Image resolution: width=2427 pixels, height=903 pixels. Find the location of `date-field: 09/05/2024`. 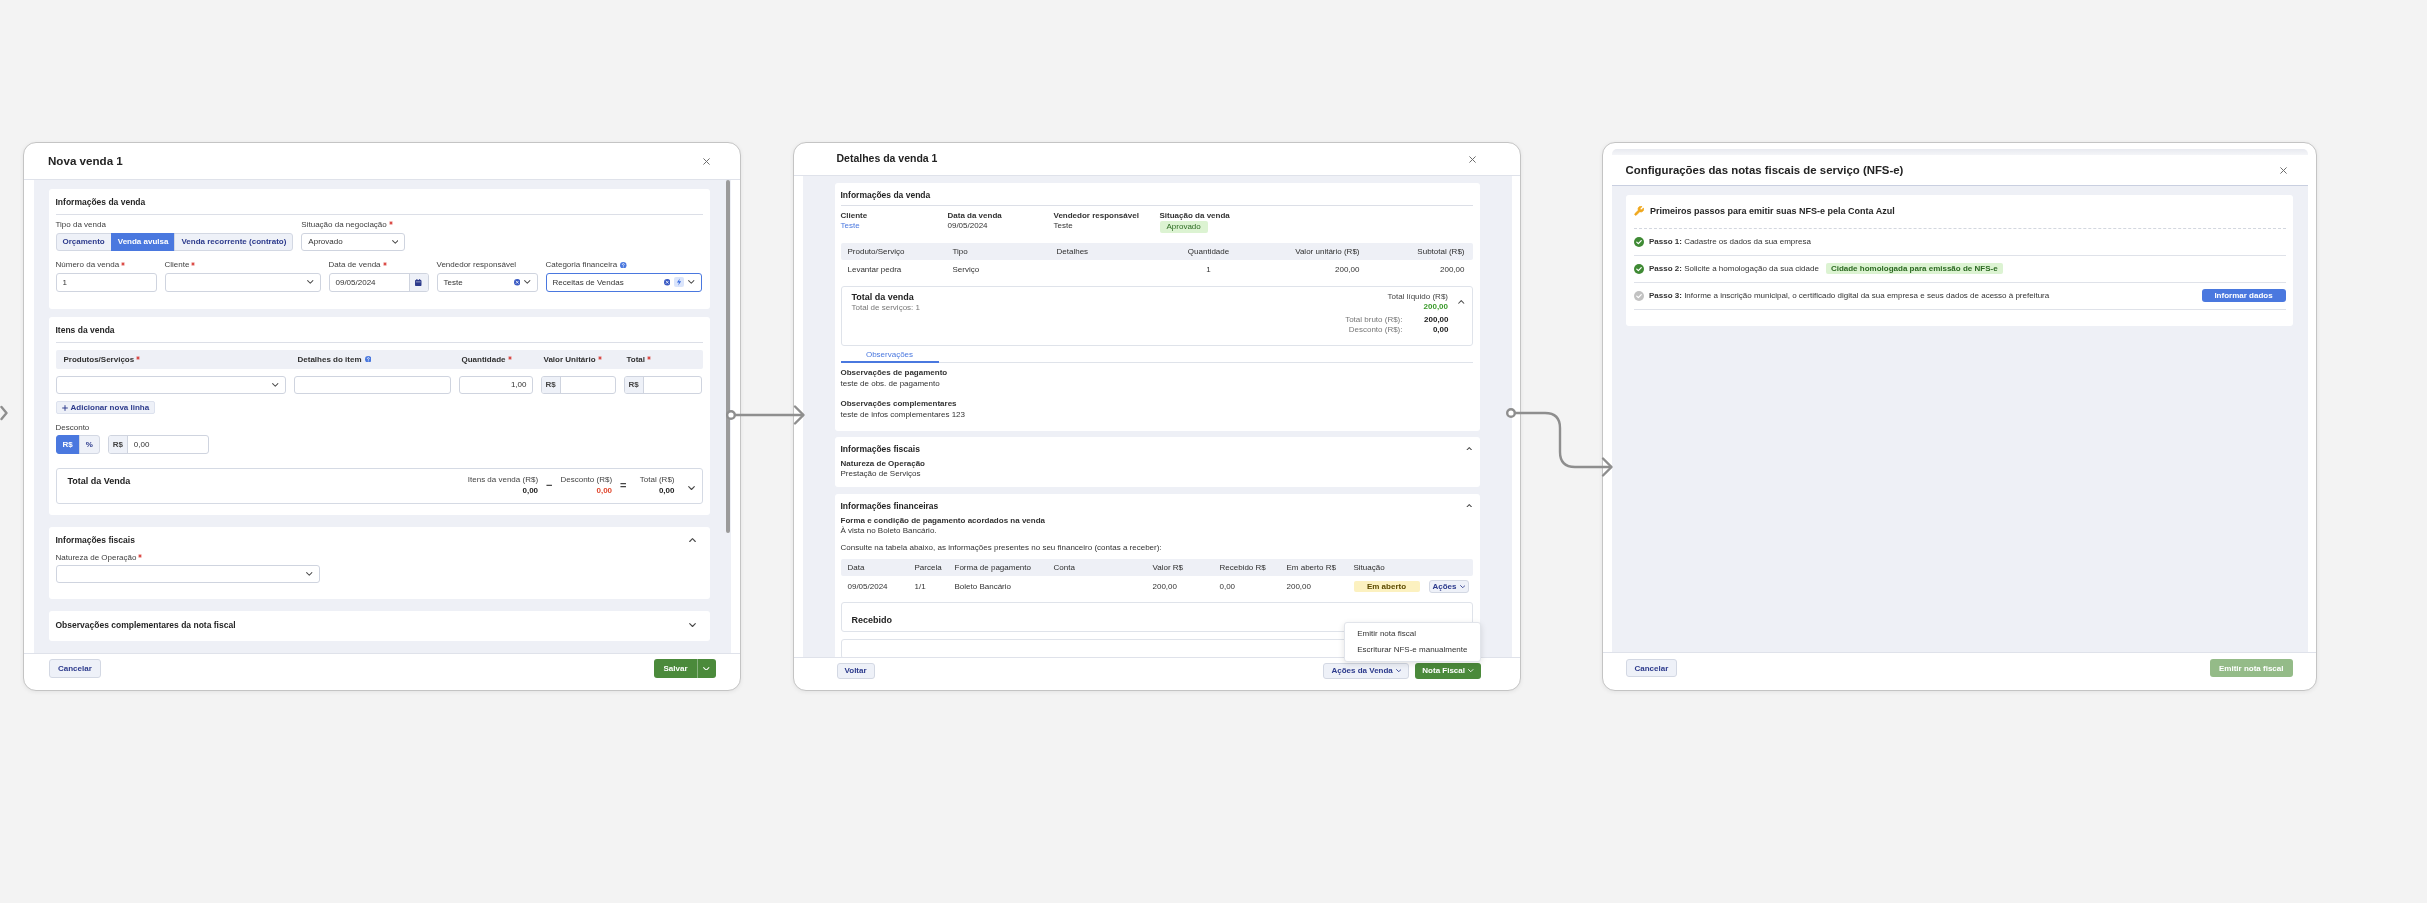

date-field: 09/05/2024 is located at coordinates (378, 282).